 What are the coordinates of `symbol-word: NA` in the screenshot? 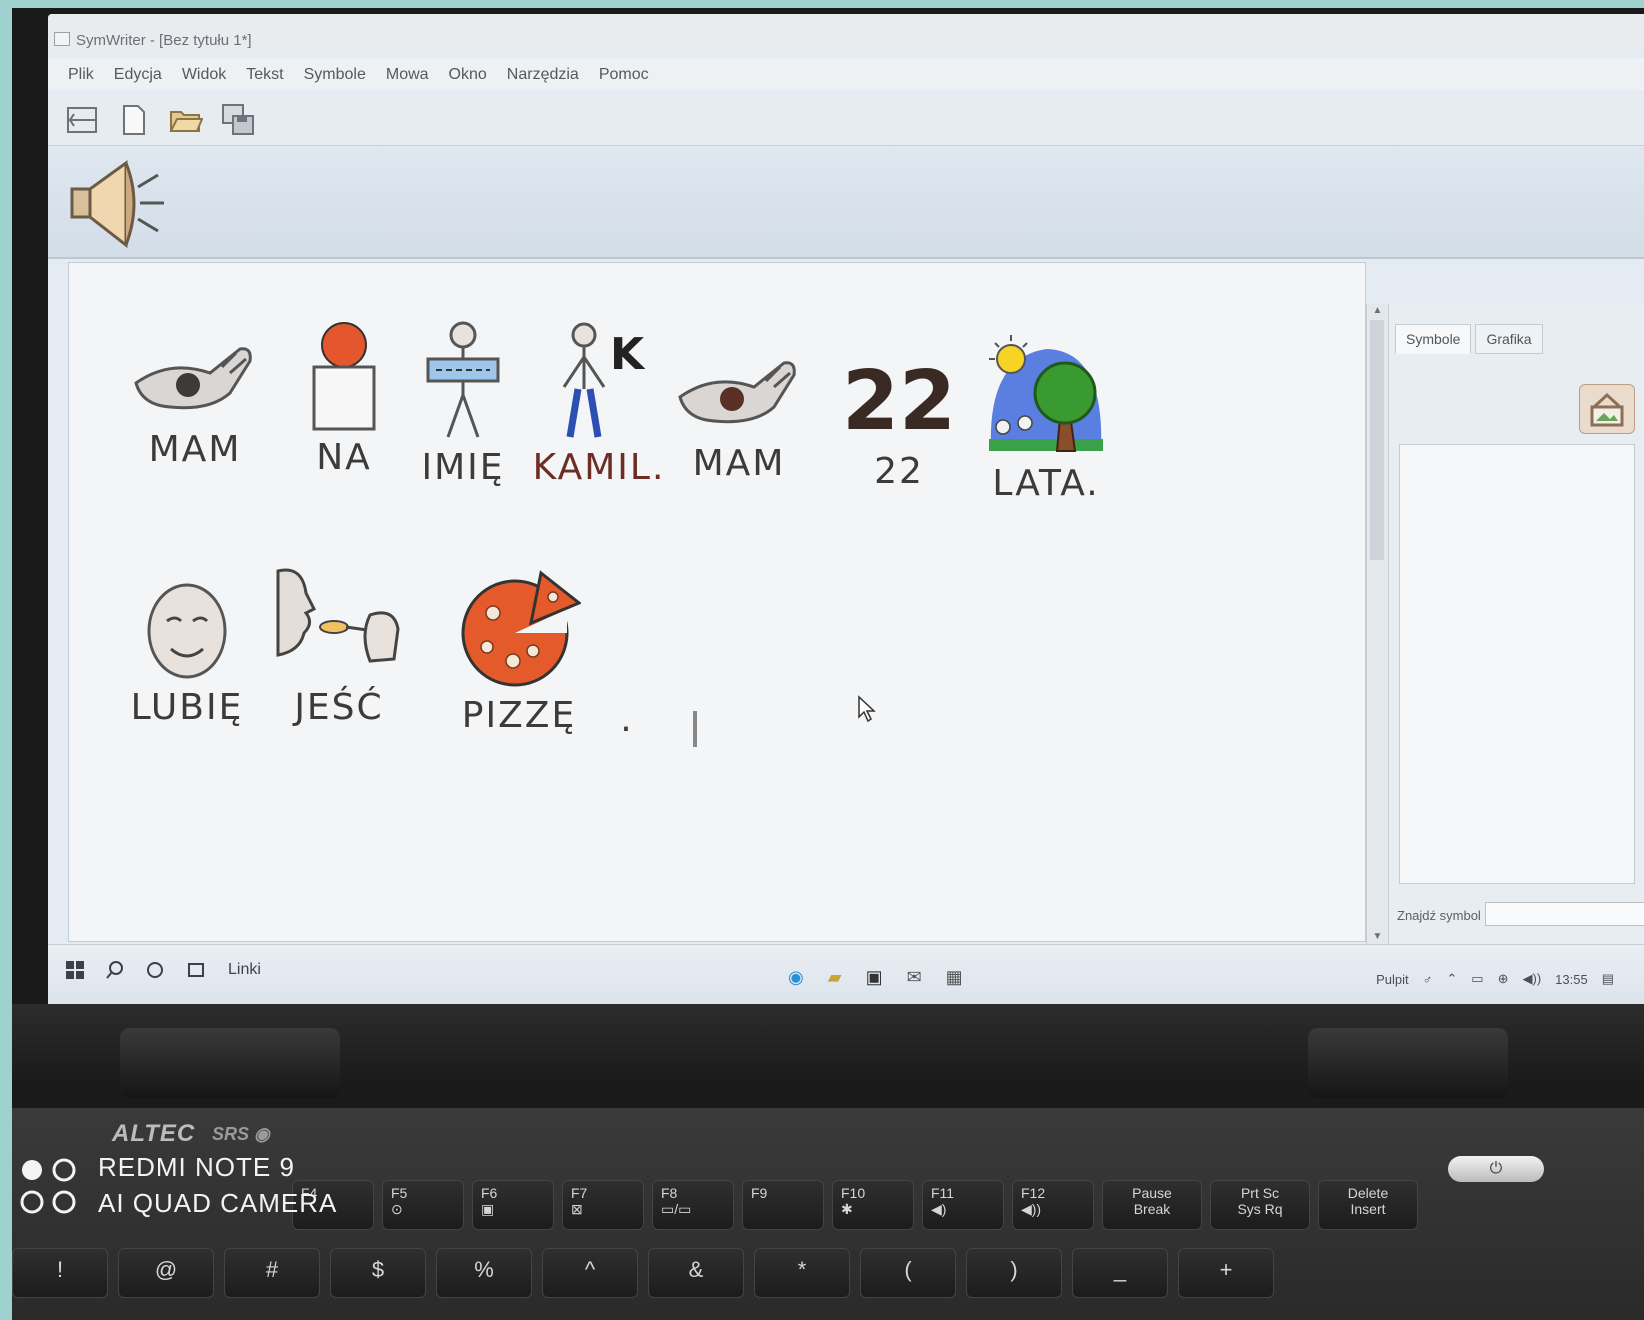 It's located at (344, 457).